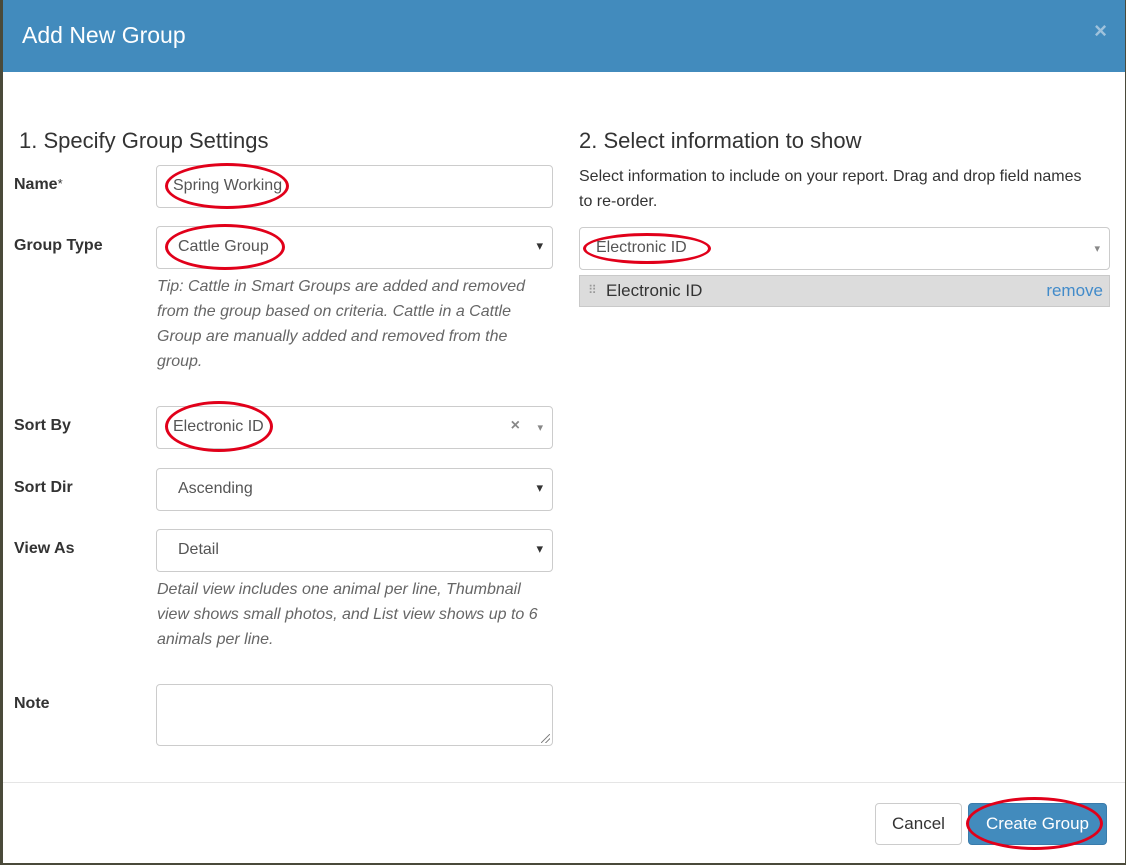  Describe the element at coordinates (43, 487) in the screenshot. I see `sort-dir-label: Sort Dir` at that location.